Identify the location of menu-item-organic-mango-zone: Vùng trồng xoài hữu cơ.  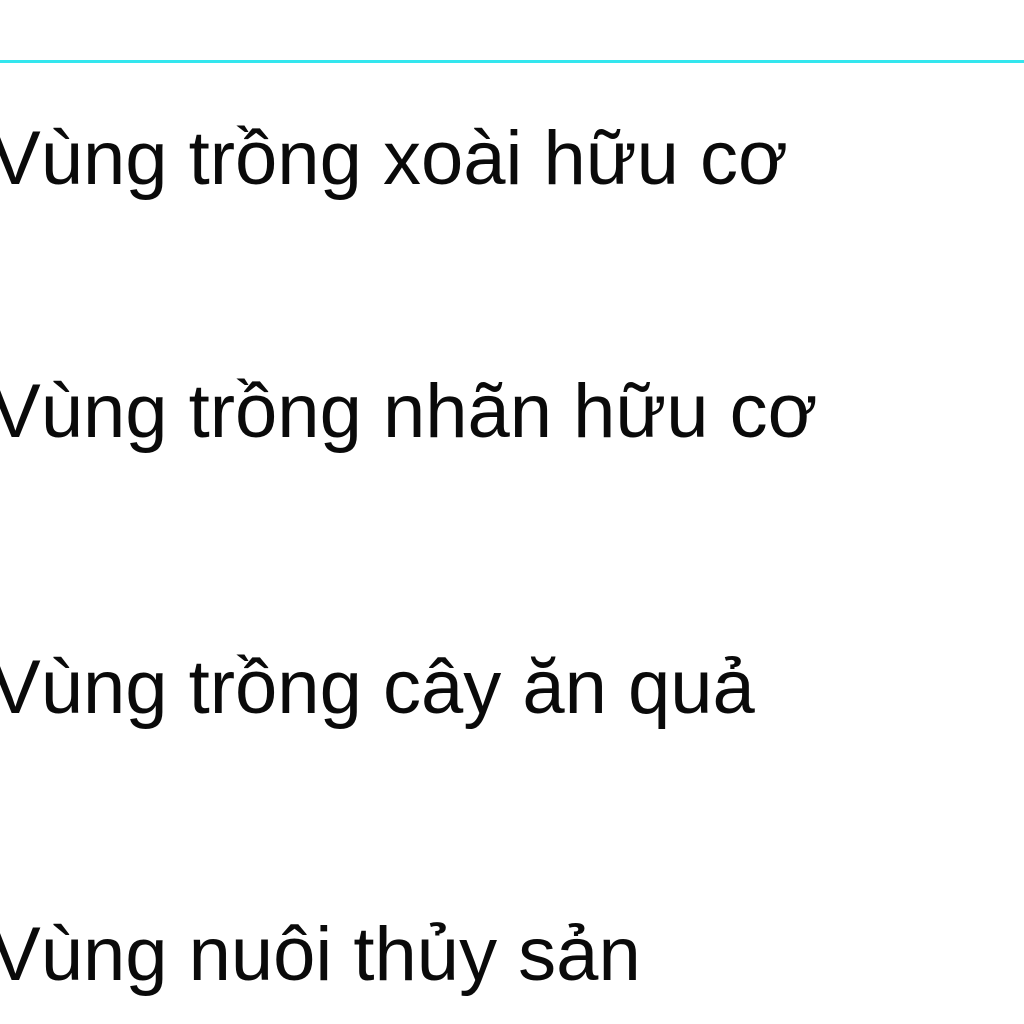
(394, 159).